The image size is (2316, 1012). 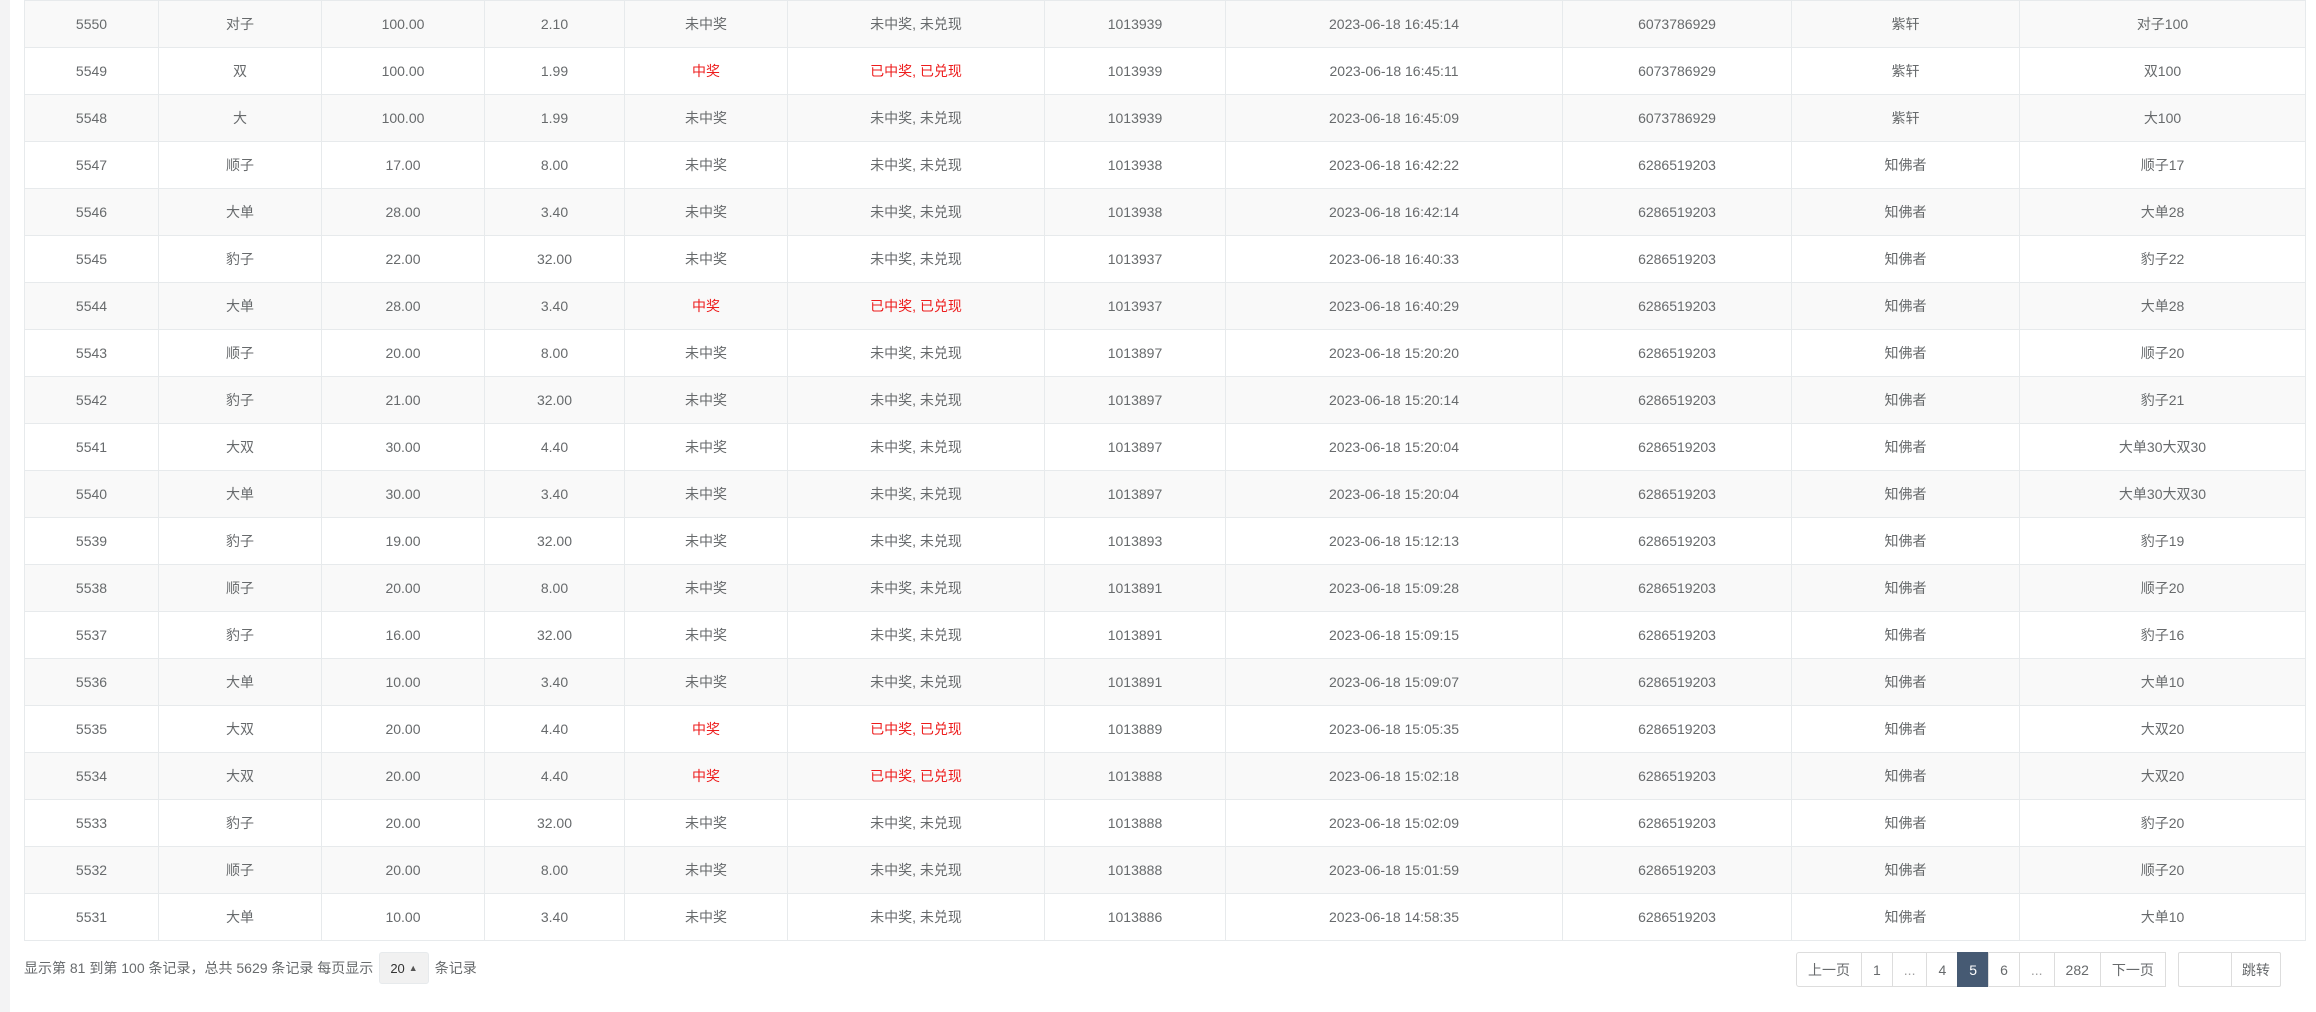 What do you see at coordinates (1135, 776) in the screenshot?
I see `cell-period: 1013888` at bounding box center [1135, 776].